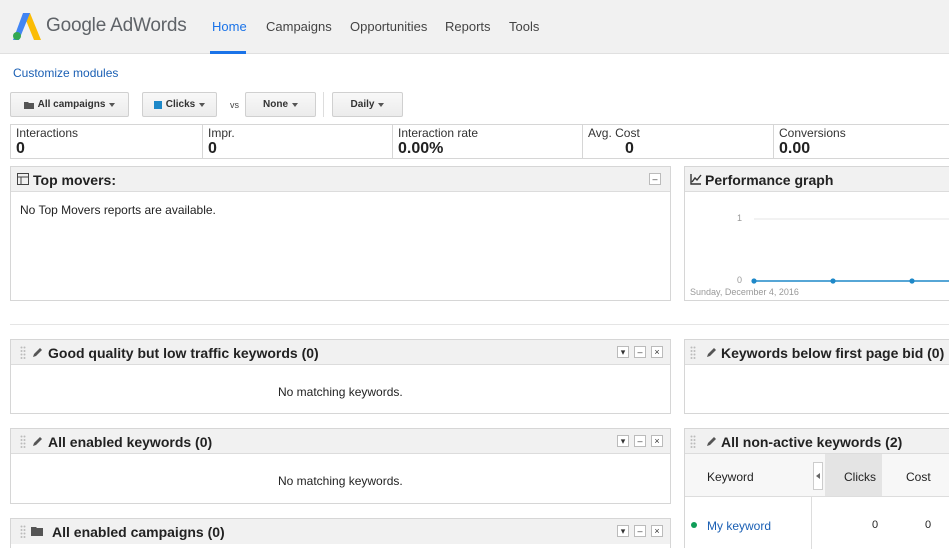  What do you see at coordinates (65, 73) in the screenshot?
I see `customize-modules-link: Customize modules` at bounding box center [65, 73].